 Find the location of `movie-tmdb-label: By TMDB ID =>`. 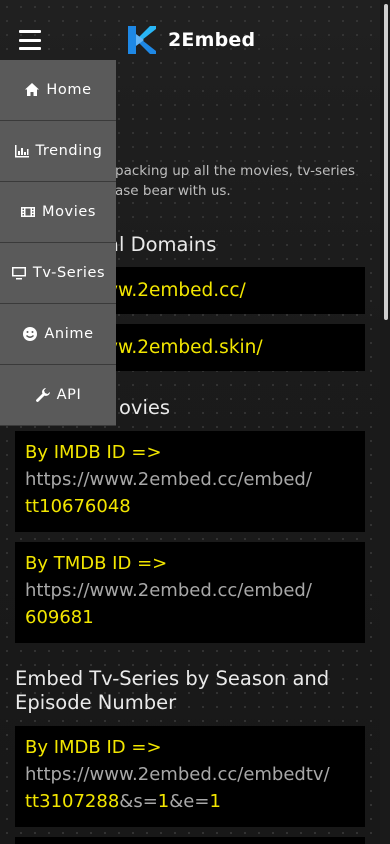

movie-tmdb-label: By TMDB ID => is located at coordinates (96, 563).